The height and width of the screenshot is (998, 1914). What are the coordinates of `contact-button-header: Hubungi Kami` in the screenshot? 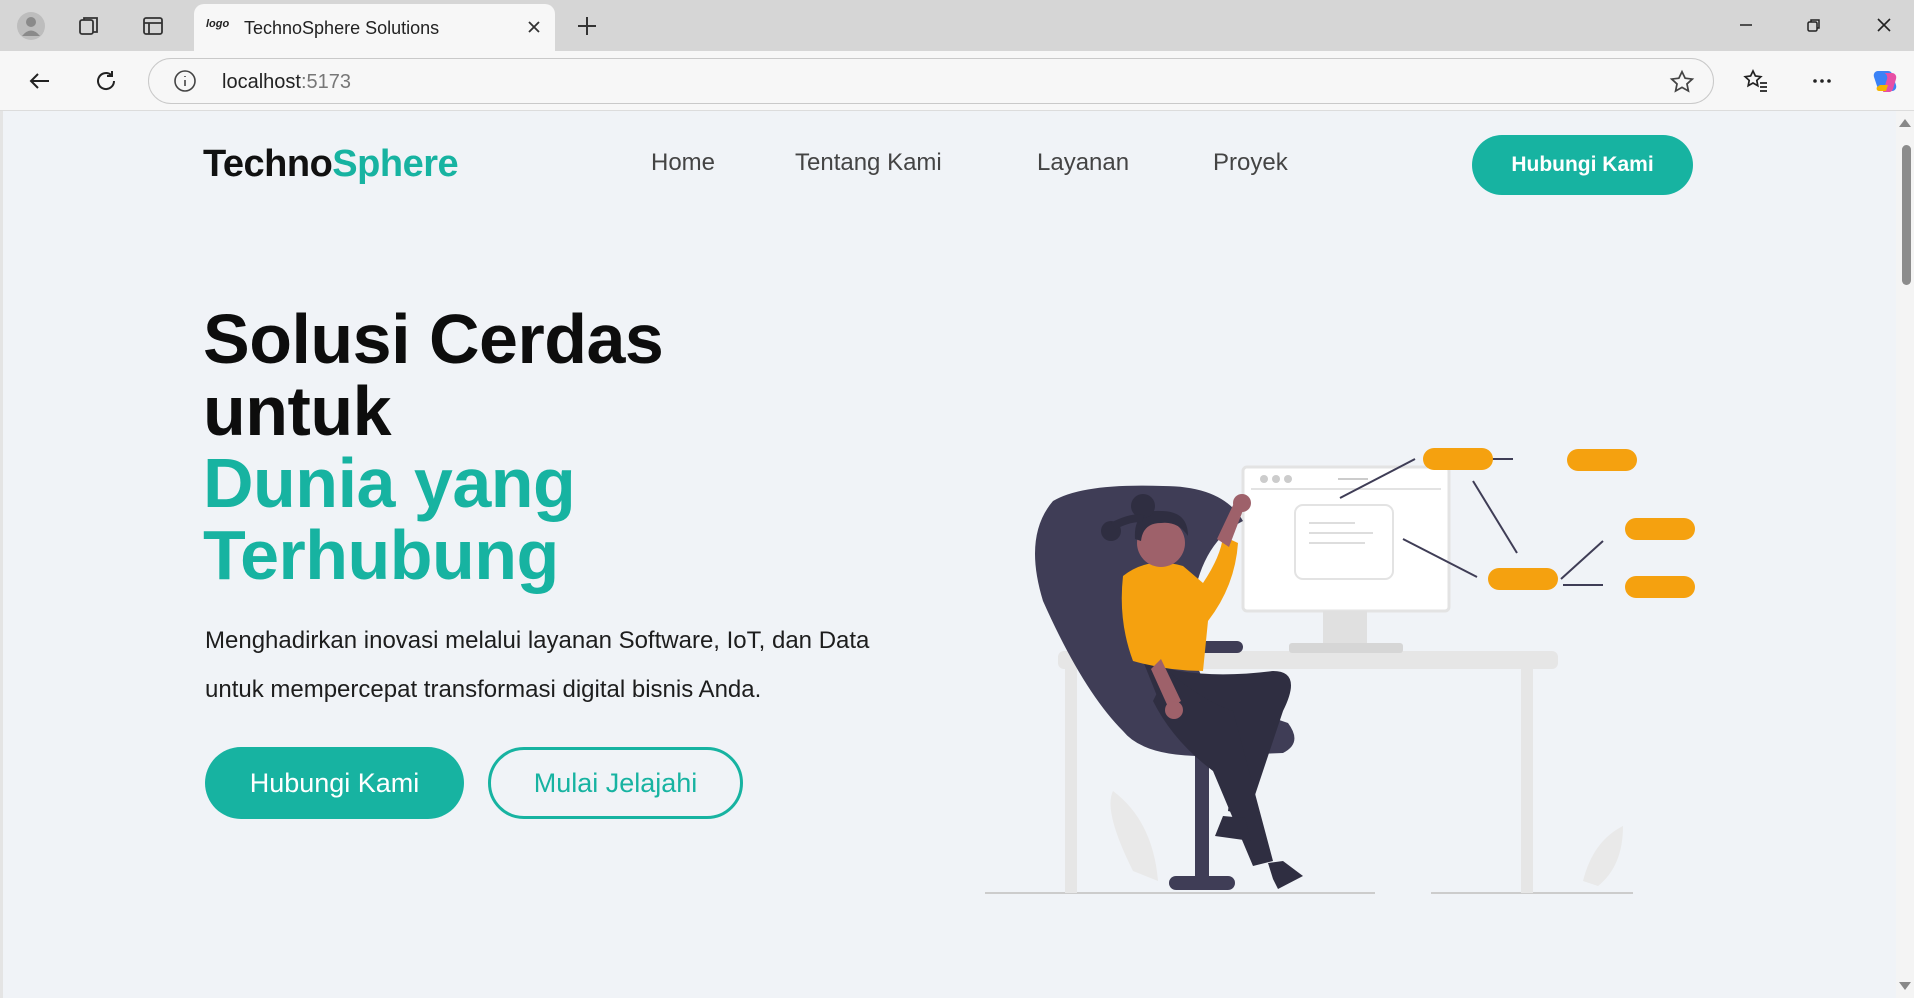 It's located at (1582, 165).